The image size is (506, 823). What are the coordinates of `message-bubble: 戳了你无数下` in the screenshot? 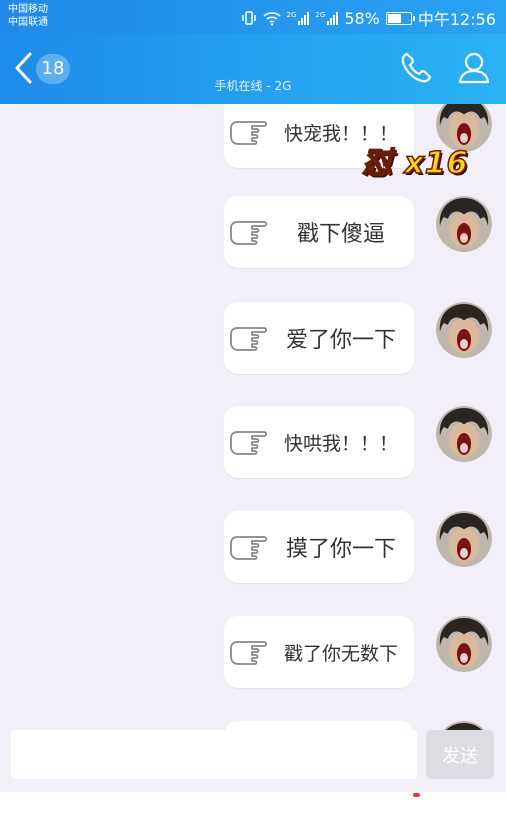 It's located at (319, 652).